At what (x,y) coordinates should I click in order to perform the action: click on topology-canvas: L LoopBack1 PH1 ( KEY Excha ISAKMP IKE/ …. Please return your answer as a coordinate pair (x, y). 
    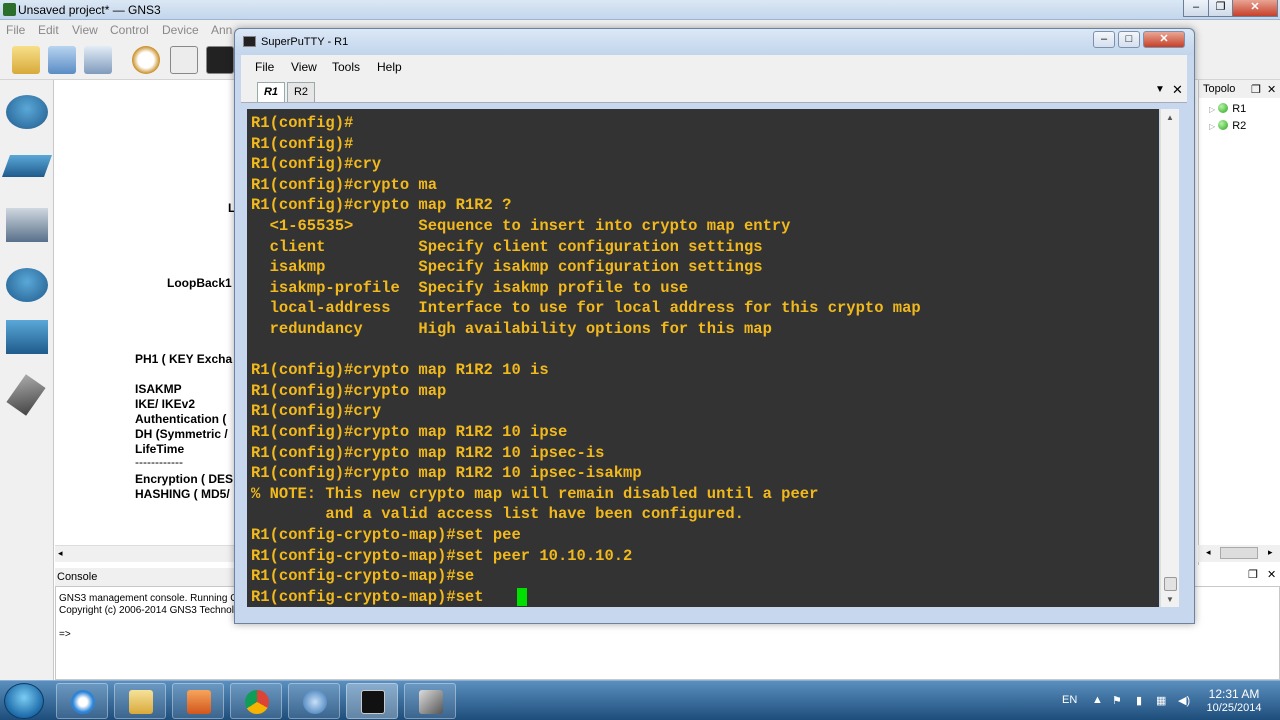
    Looking at the image, I should click on (147, 312).